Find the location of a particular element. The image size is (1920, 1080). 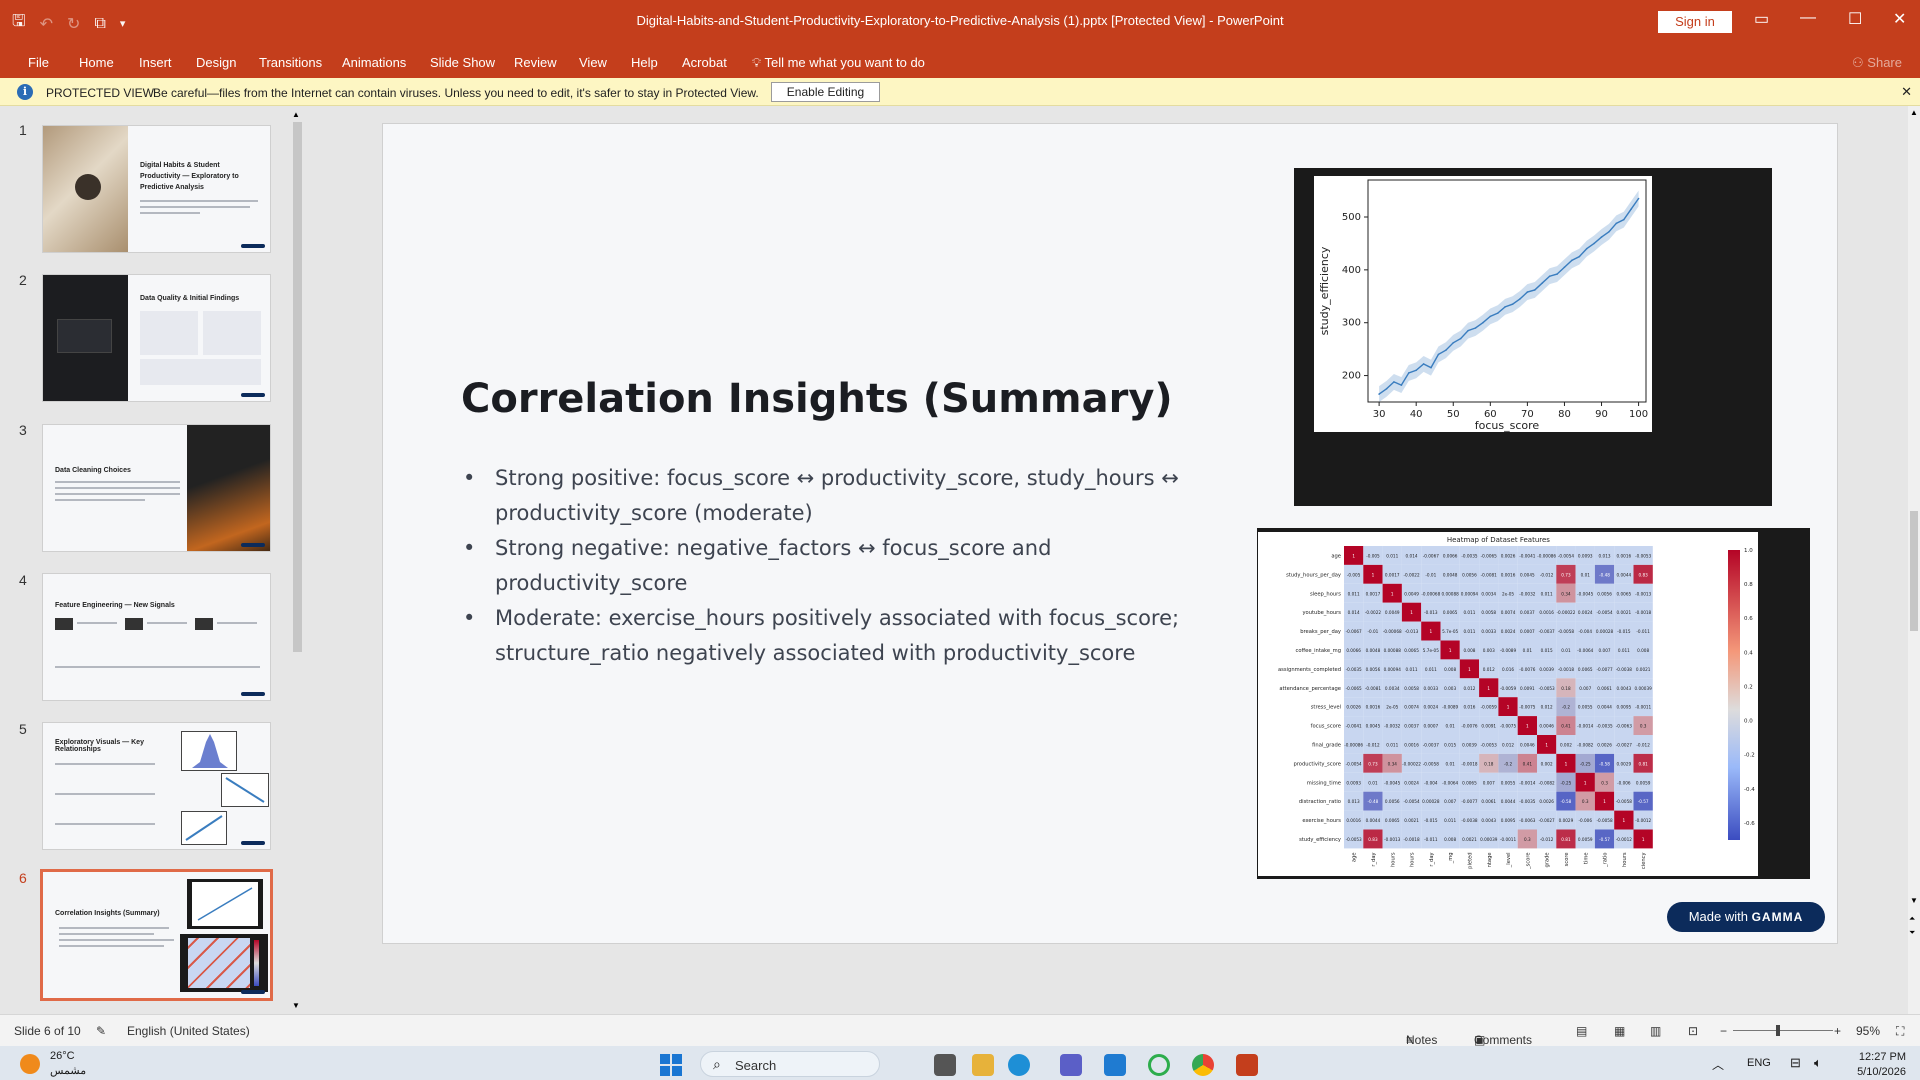

next-slide-icon: ⏷ is located at coordinates (1912, 933).